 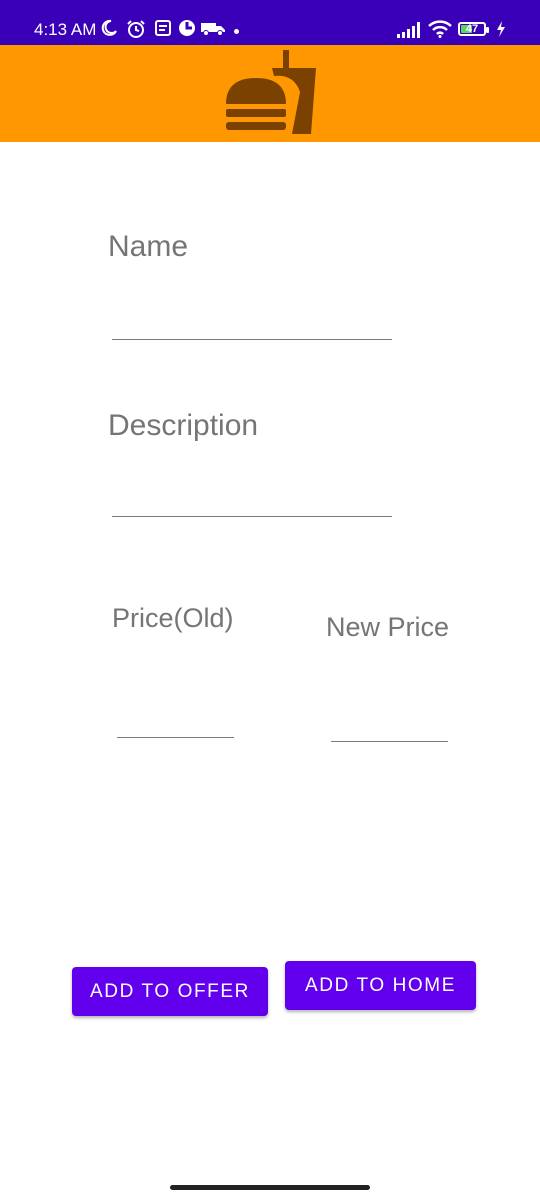 I want to click on fast-food-logo, so click(x=271, y=92).